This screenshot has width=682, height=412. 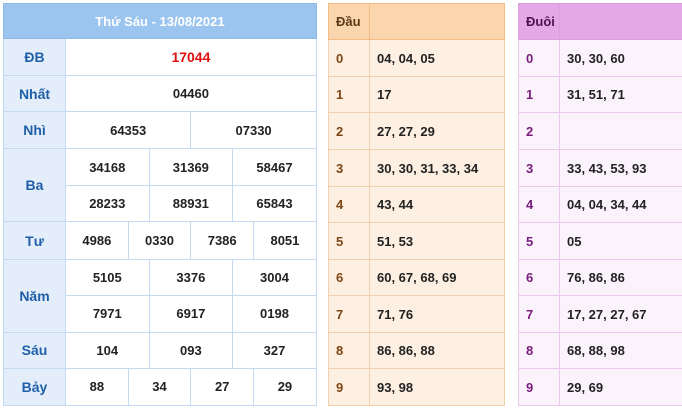 I want to click on prize-label-sau: Sáu, so click(x=34, y=350).